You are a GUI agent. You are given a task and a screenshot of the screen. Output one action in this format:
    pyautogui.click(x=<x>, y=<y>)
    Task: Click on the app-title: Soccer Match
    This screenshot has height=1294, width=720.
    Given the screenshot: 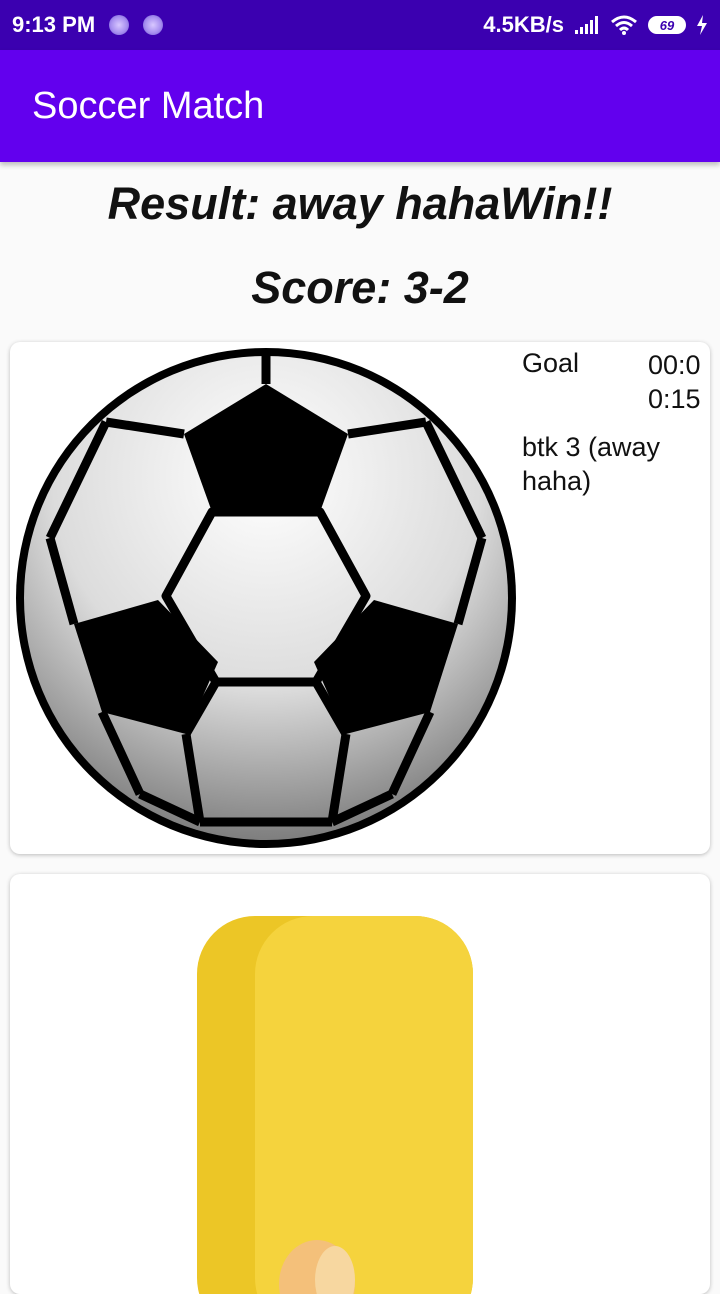 What is the action you would take?
    pyautogui.click(x=148, y=105)
    